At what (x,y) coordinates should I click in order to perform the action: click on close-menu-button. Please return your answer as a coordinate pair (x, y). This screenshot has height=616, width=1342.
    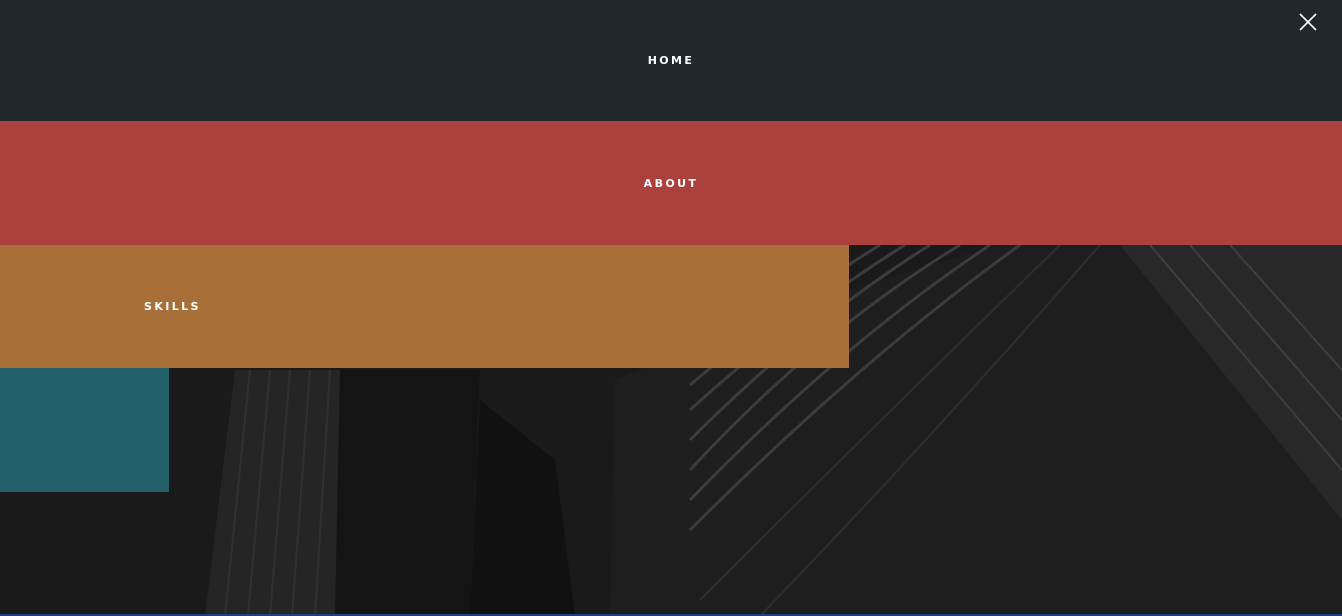
    Looking at the image, I should click on (1308, 22).